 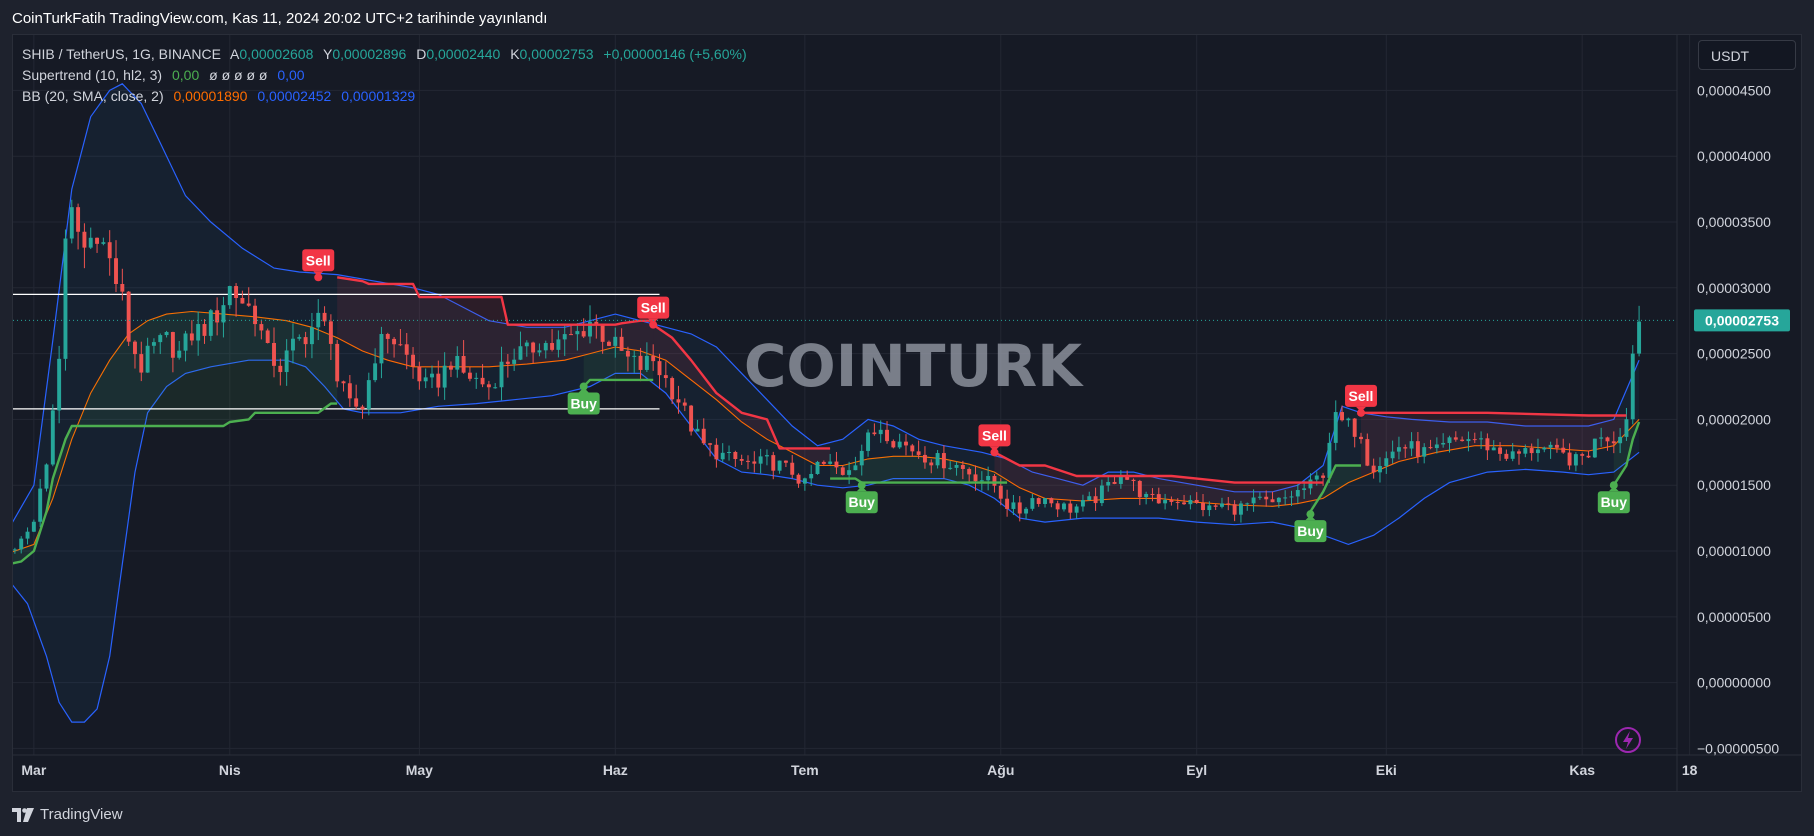 What do you see at coordinates (1734, 551) in the screenshot?
I see `price-tick-label: 0,00001000` at bounding box center [1734, 551].